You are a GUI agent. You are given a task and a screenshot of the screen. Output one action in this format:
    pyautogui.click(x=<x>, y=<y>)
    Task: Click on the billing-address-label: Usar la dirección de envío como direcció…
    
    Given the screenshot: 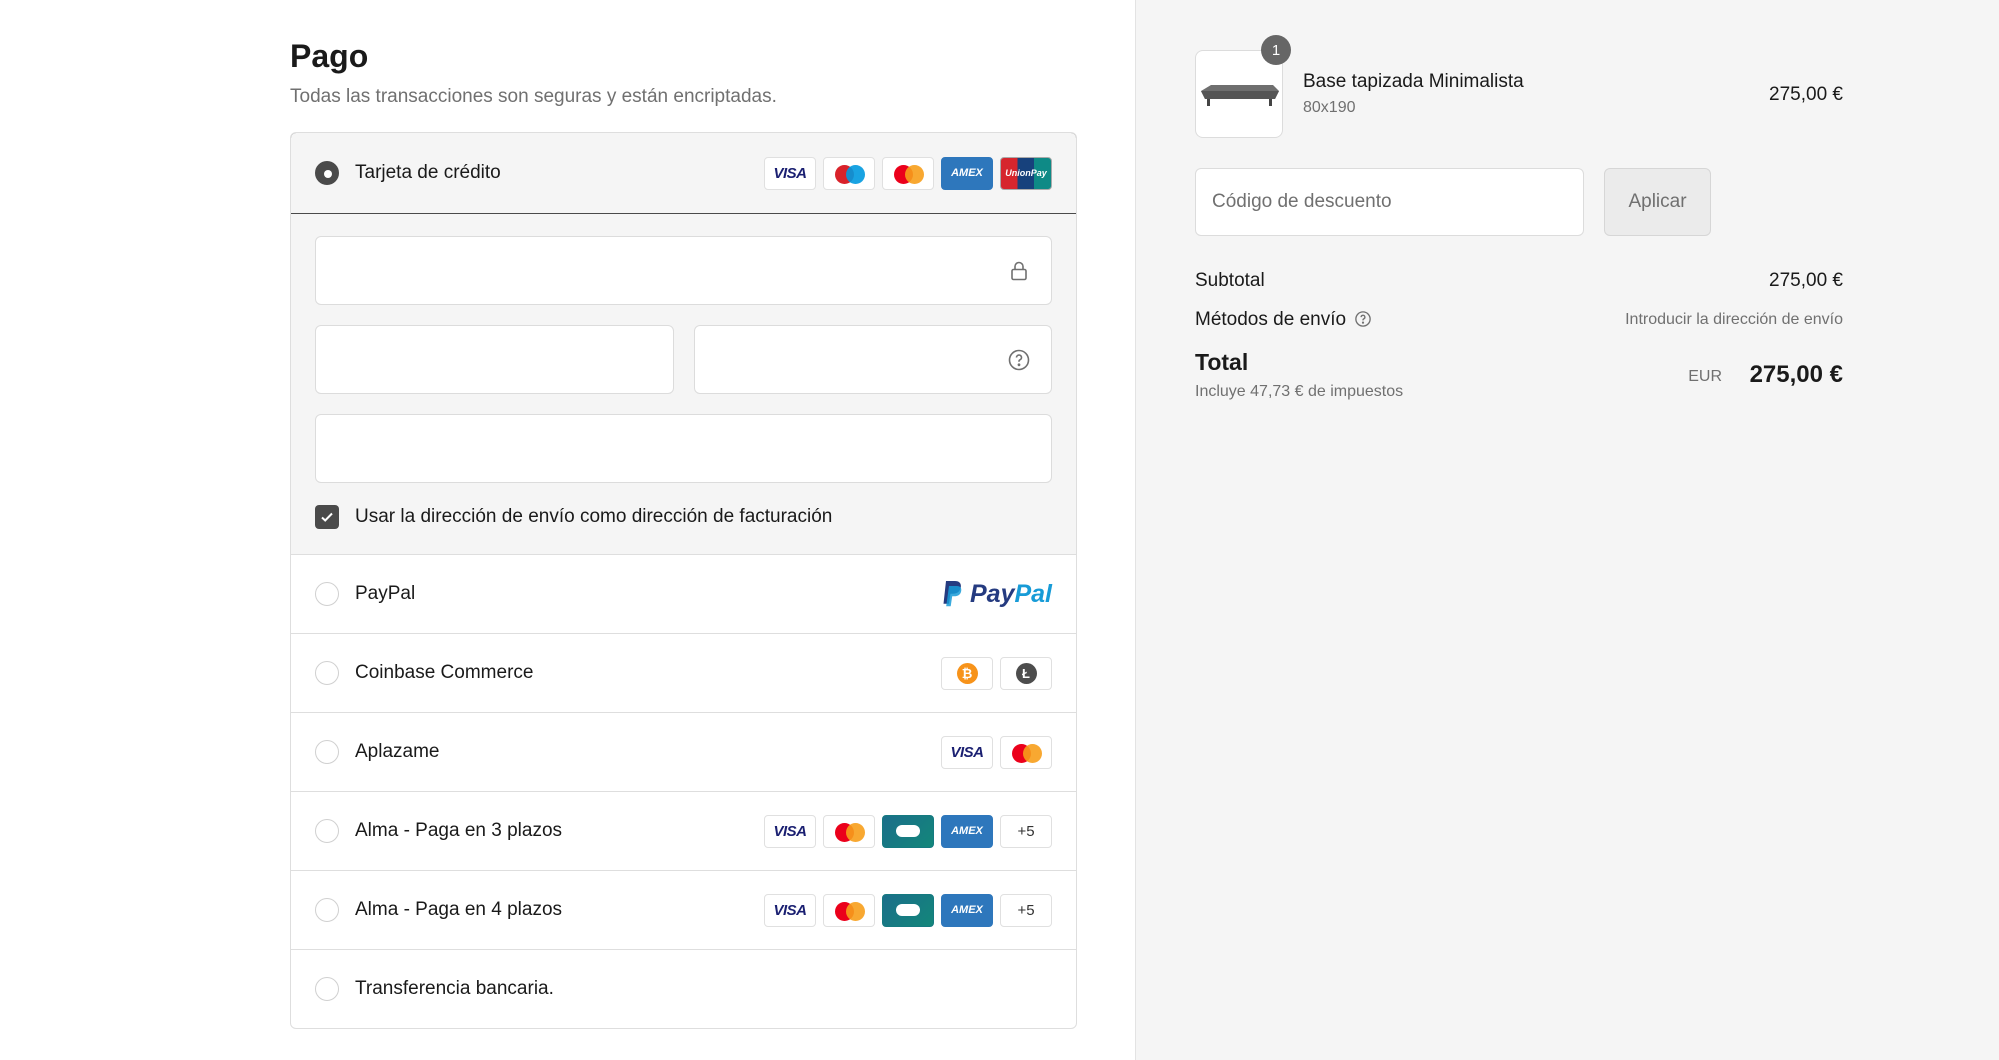 What is the action you would take?
    pyautogui.click(x=594, y=516)
    